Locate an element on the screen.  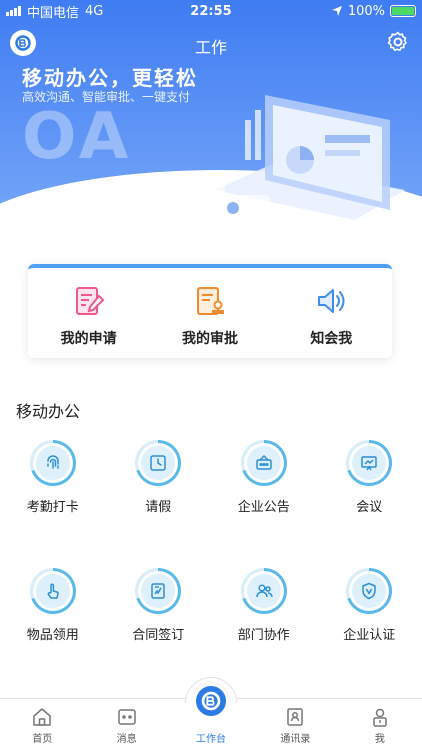
tab-label: 通讯录 is located at coordinates (295, 739).